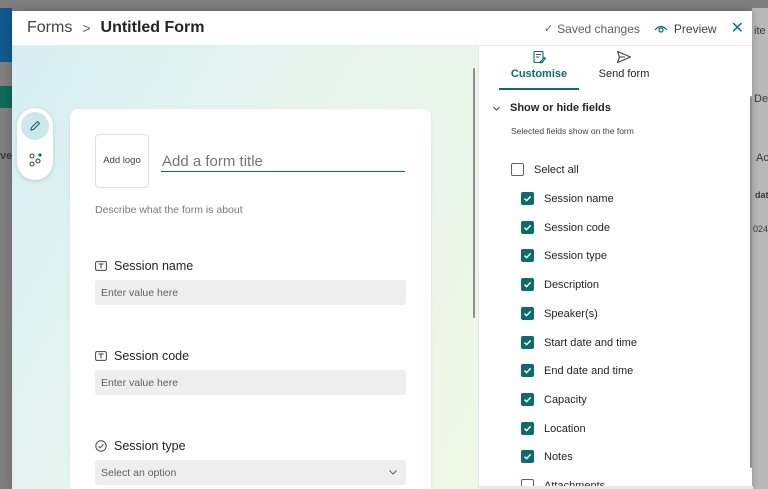 This screenshot has width=768, height=489. I want to click on field-label-session-name: Session name, so click(144, 266).